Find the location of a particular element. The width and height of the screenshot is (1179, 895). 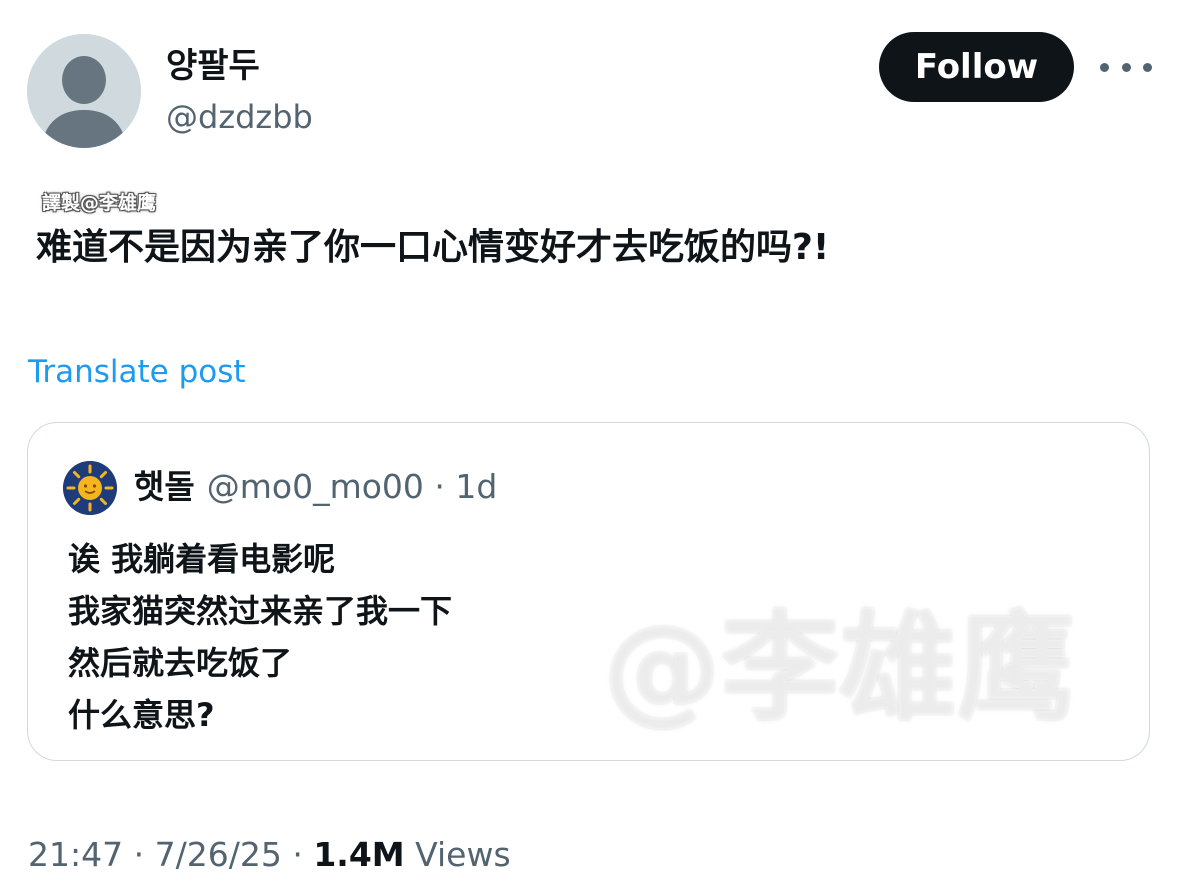

quote-display-name: 햇돌 is located at coordinates (164, 486).